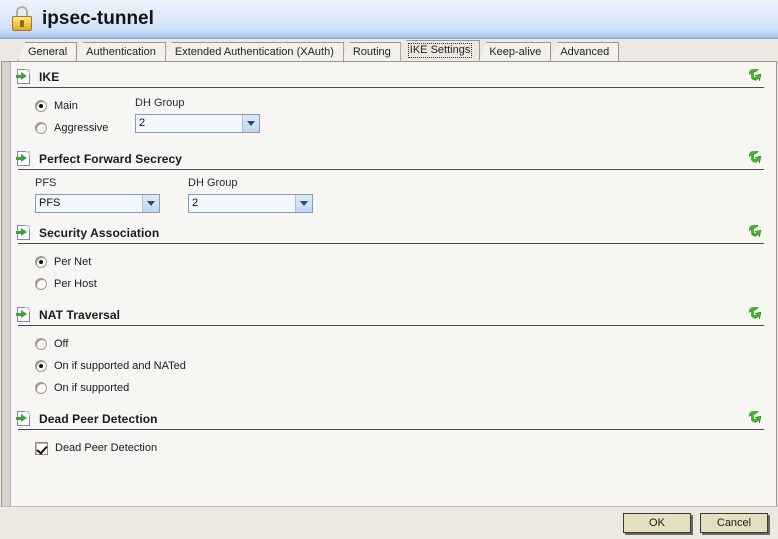 Image resolution: width=778 pixels, height=539 pixels. Describe the element at coordinates (393, 230) in the screenshot. I see `section-header: Security Association` at that location.